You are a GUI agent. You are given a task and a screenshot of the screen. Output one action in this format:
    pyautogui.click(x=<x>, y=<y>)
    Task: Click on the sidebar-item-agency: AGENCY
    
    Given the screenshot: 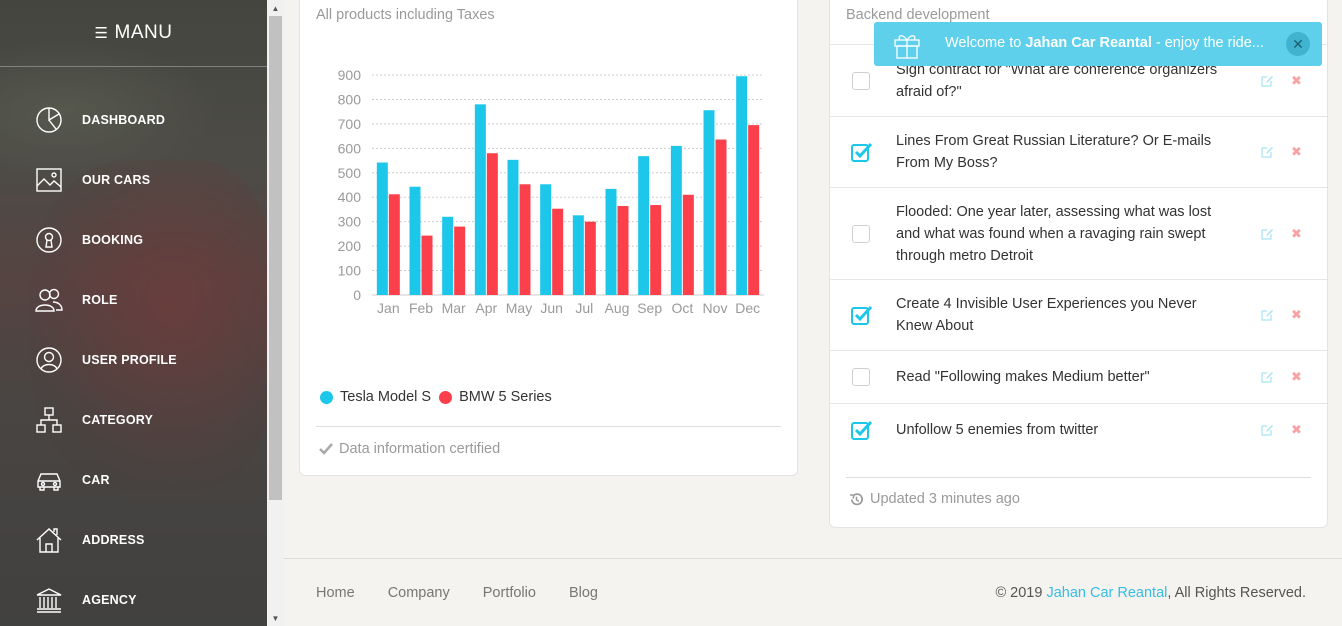 What is the action you would take?
    pyautogui.click(x=133, y=598)
    